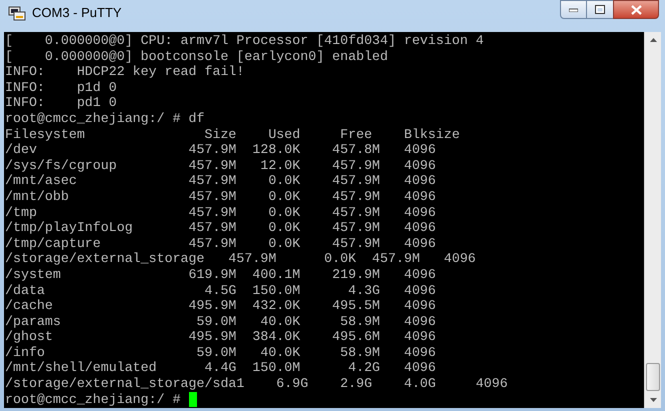 This screenshot has width=665, height=411. I want to click on window-title: COM3 - PuTTY, so click(77, 13).